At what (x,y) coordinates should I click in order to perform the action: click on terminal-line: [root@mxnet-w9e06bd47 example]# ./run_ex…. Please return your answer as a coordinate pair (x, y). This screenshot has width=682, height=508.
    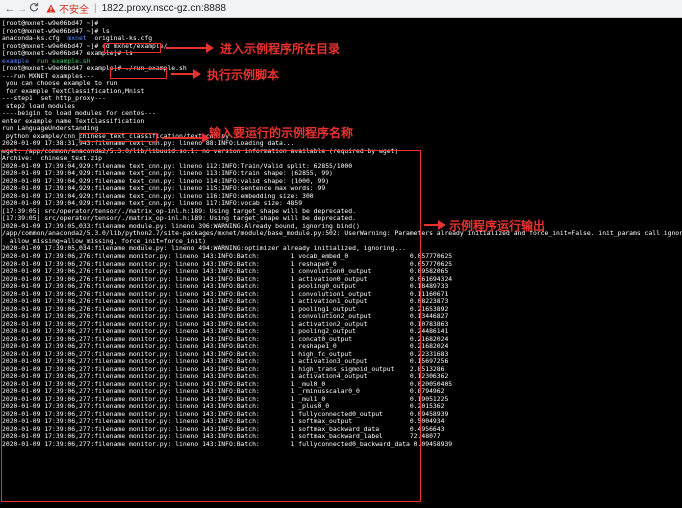
    Looking at the image, I should click on (342, 68).